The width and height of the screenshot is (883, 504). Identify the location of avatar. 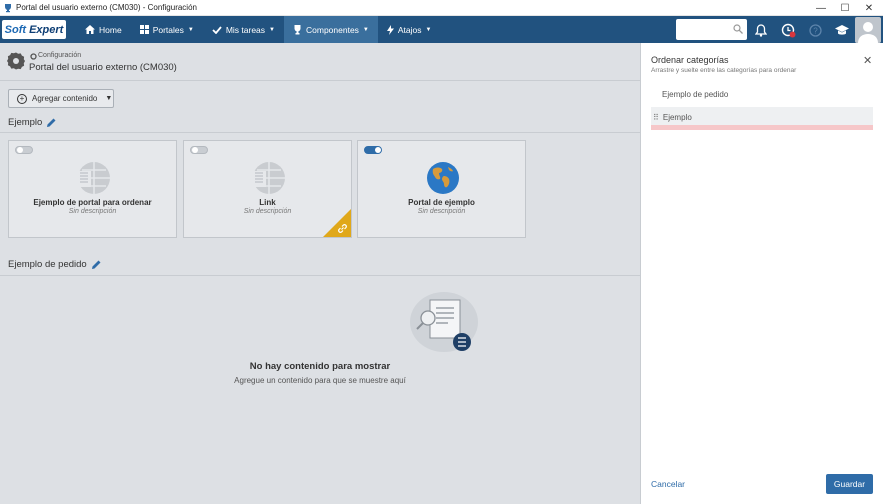
(868, 30).